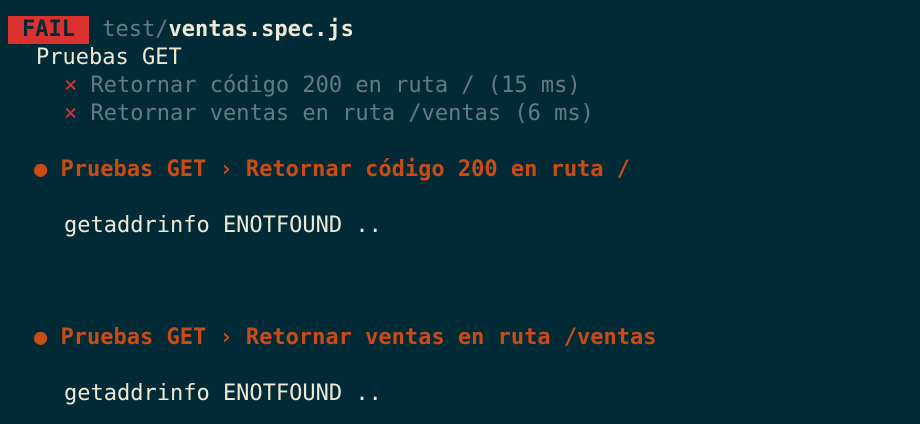  What do you see at coordinates (342, 113) in the screenshot?
I see `test-name: Retornar ventas en ruta /ventas (6 ms)` at bounding box center [342, 113].